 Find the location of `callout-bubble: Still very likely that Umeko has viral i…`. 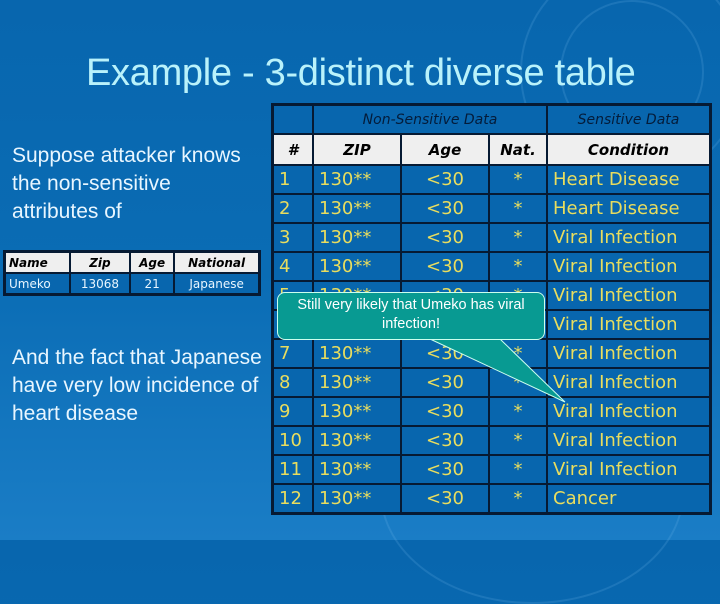

callout-bubble: Still very likely that Umeko has viral i… is located at coordinates (411, 316).